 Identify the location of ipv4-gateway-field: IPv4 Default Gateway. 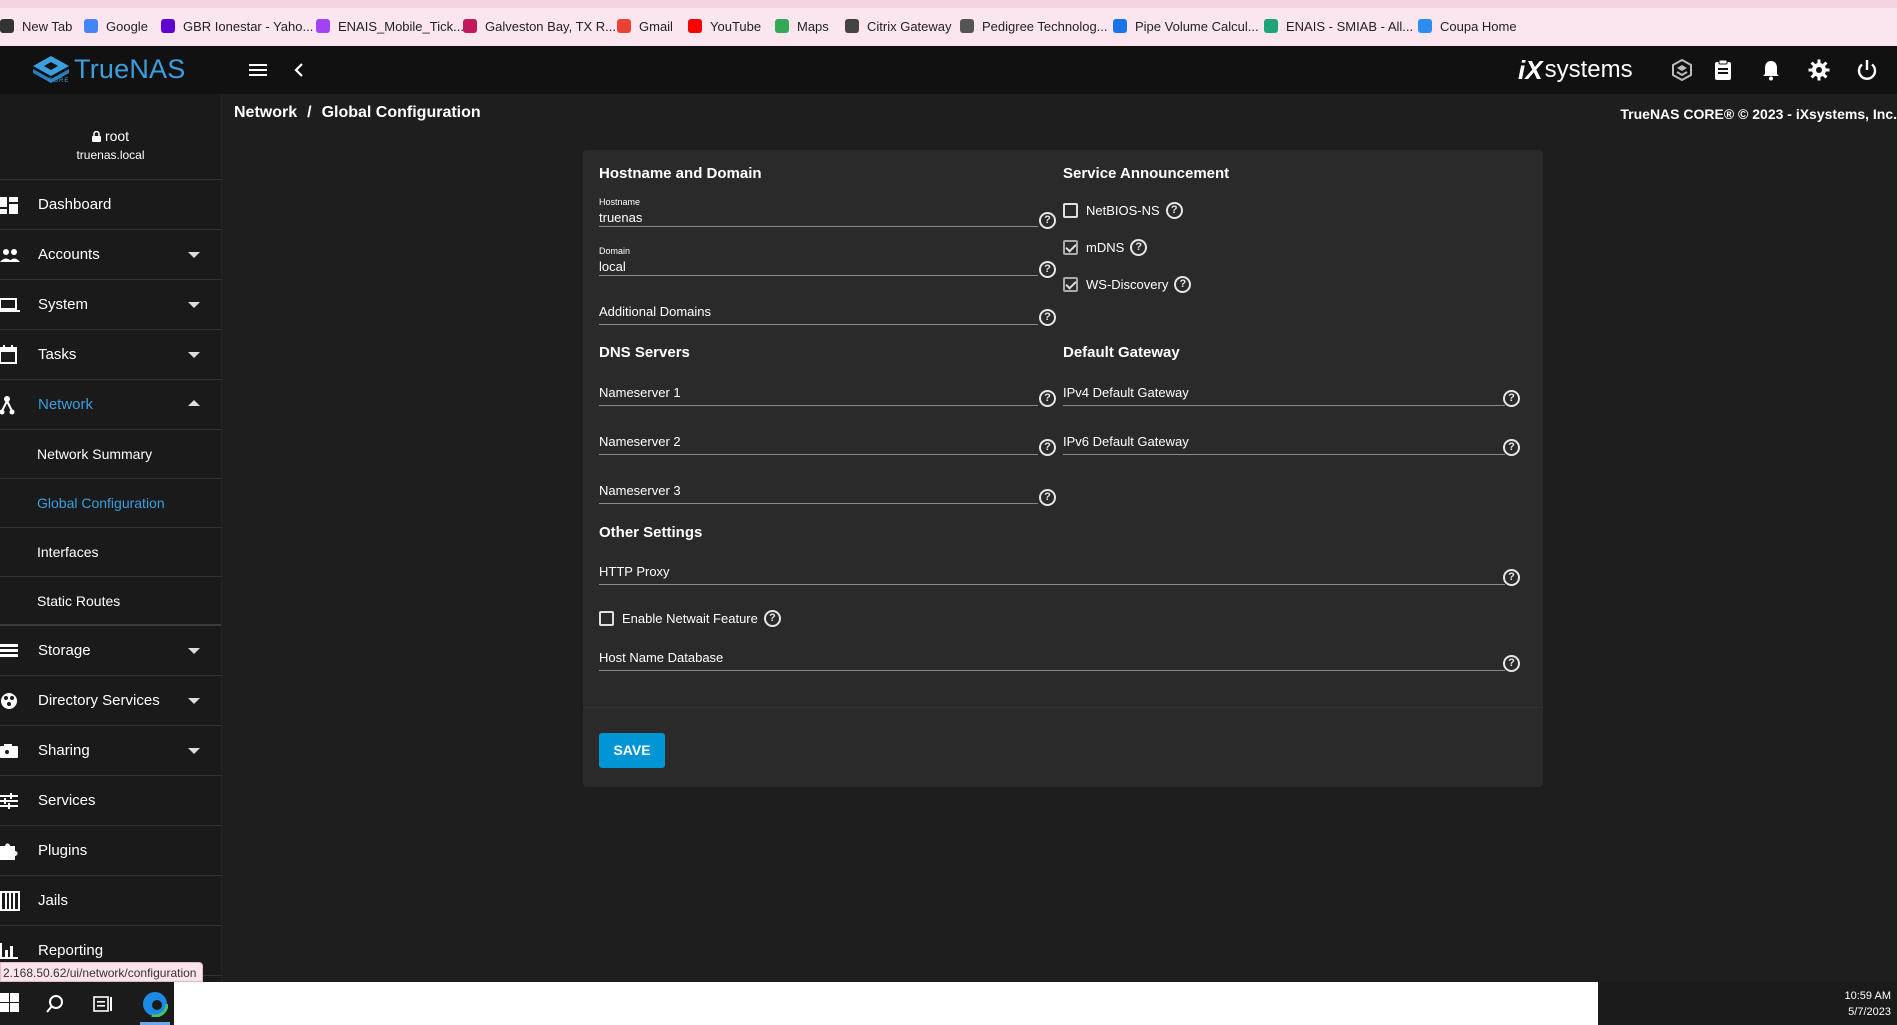
(1284, 391).